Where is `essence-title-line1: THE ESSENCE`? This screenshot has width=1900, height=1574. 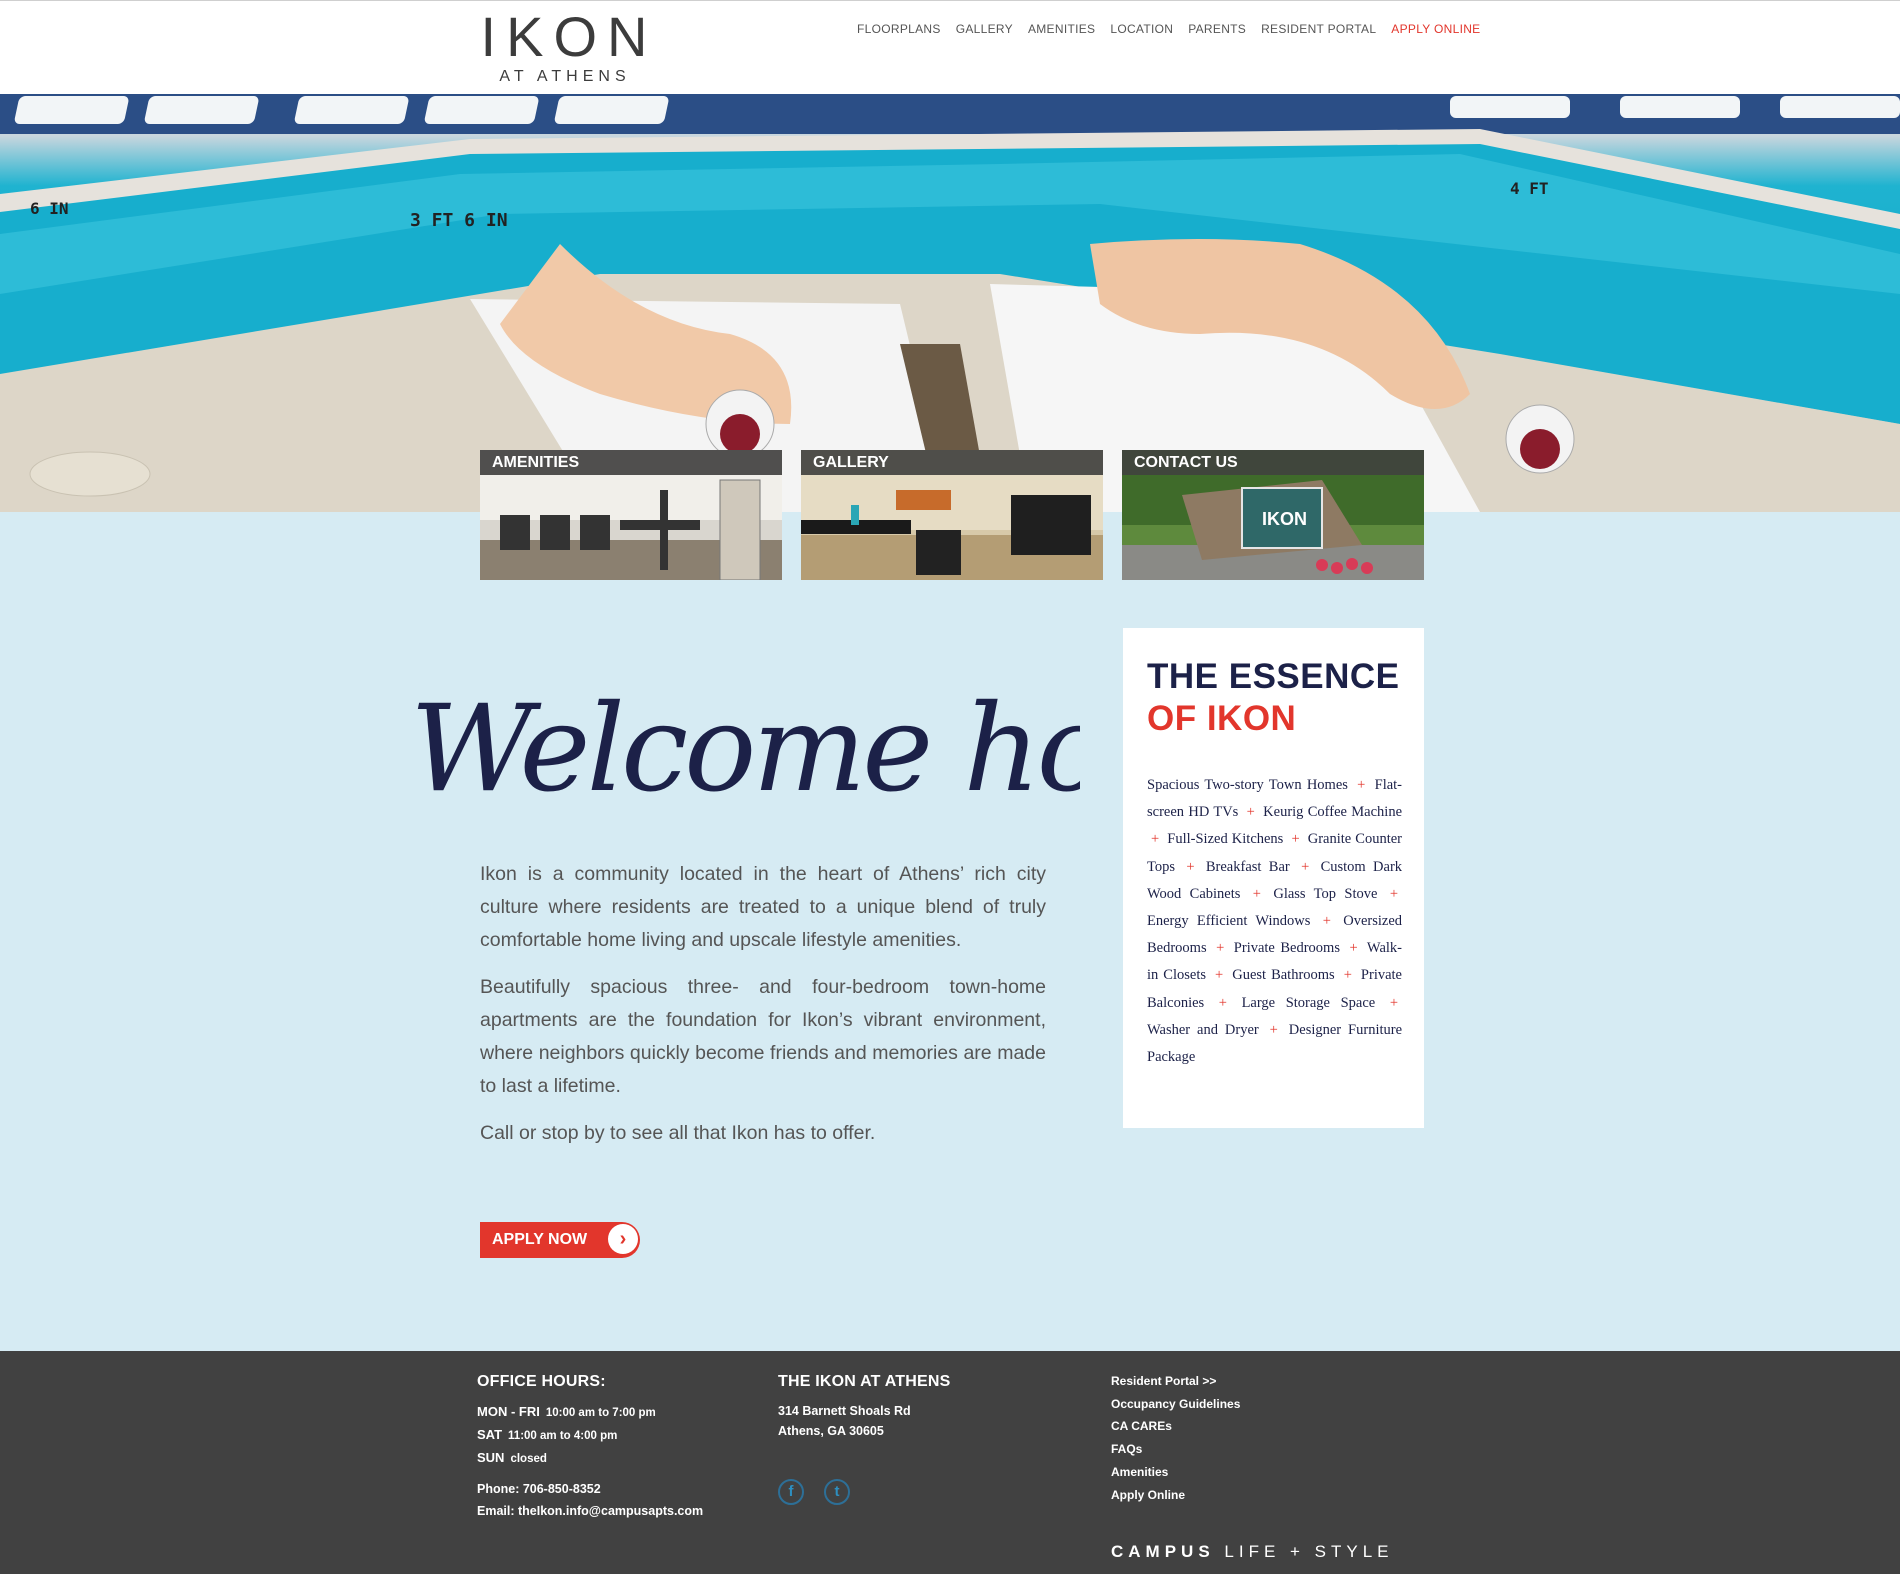 essence-title-line1: THE ESSENCE is located at coordinates (1273, 676).